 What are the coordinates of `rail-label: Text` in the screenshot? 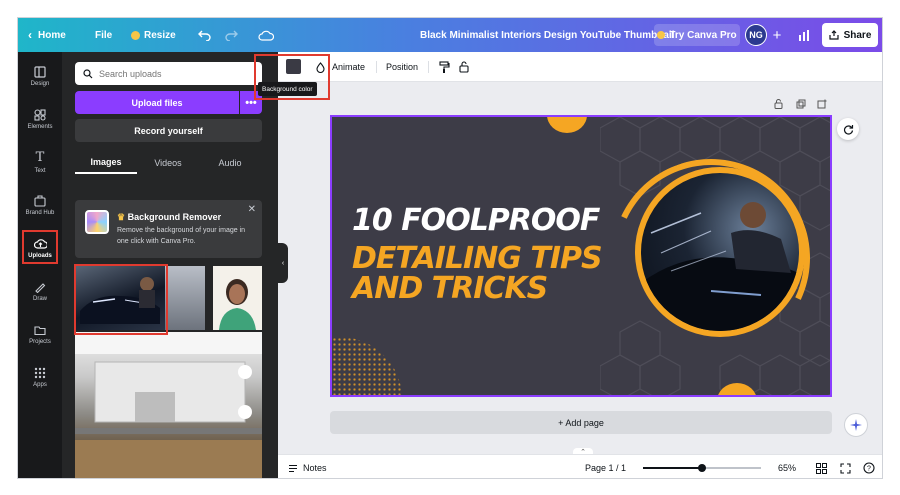 It's located at (40, 171).